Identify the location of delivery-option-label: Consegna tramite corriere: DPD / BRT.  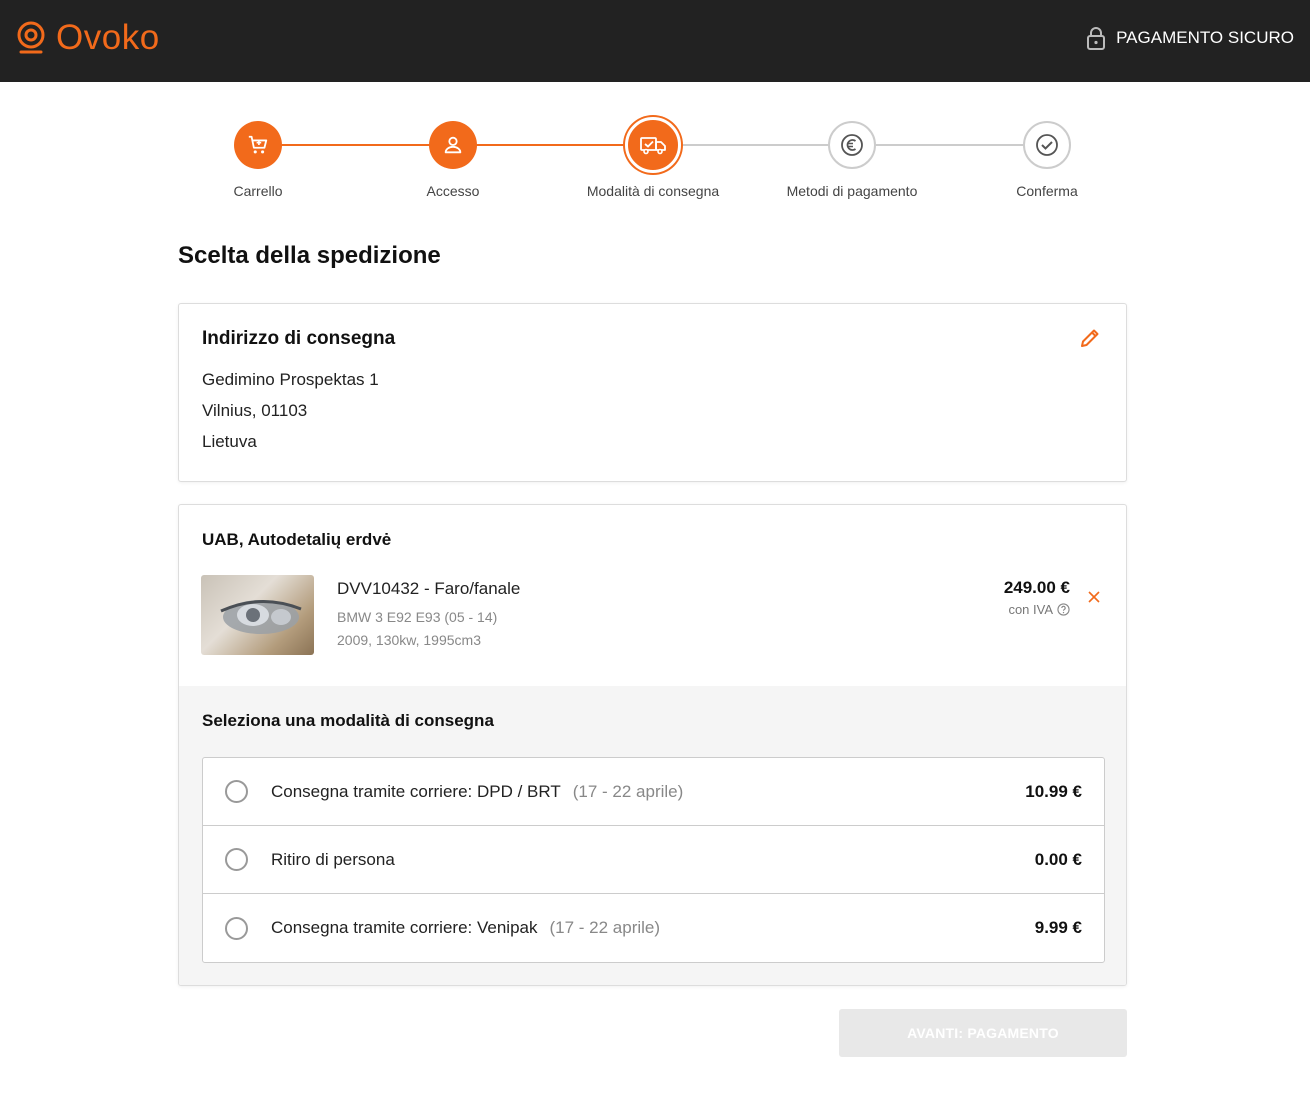
(416, 791).